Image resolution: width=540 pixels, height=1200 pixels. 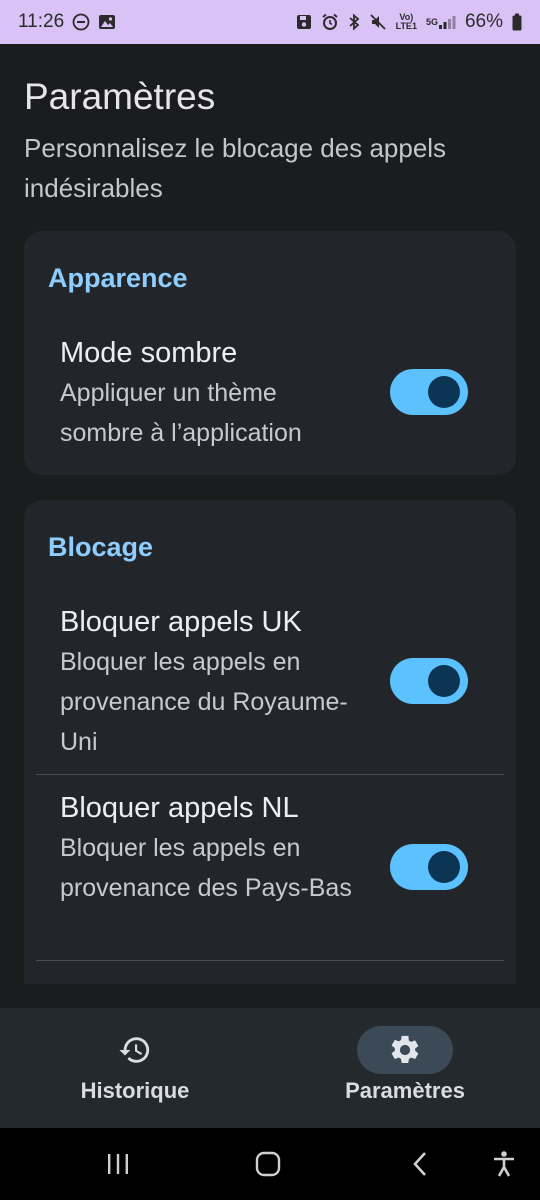 What do you see at coordinates (431, 21) in the screenshot?
I see `signal-type-label: 5G` at bounding box center [431, 21].